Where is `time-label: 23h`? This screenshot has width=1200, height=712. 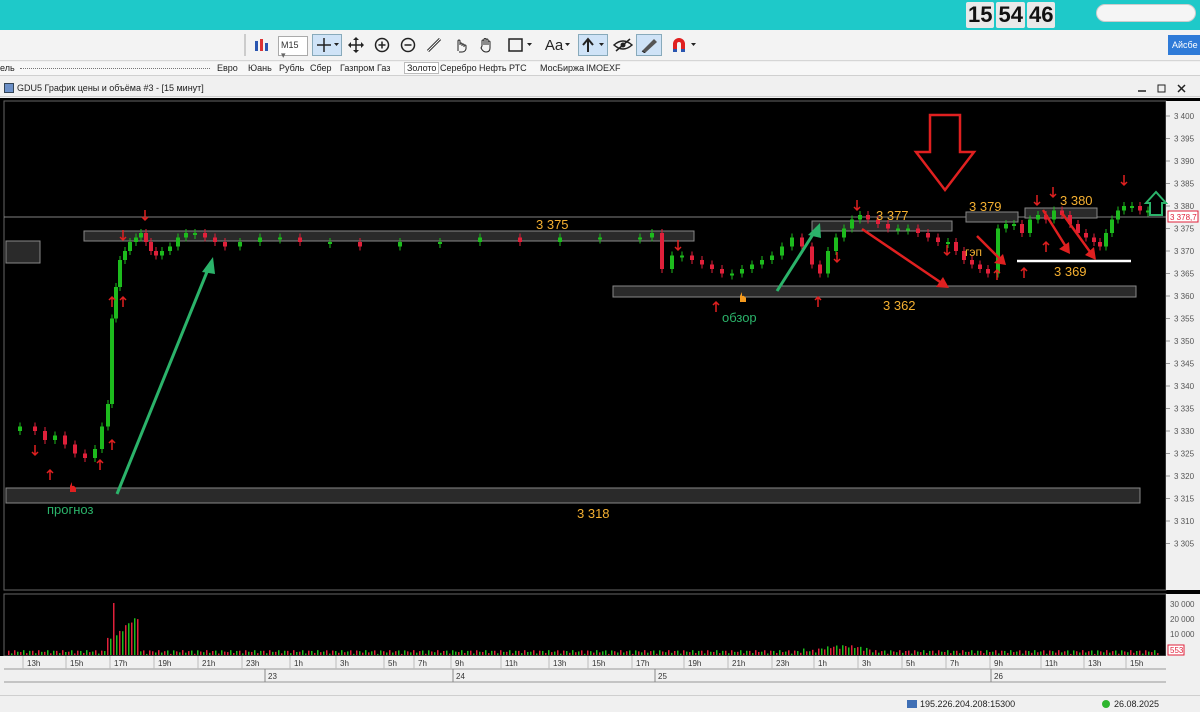
time-label: 23h is located at coordinates (252, 663).